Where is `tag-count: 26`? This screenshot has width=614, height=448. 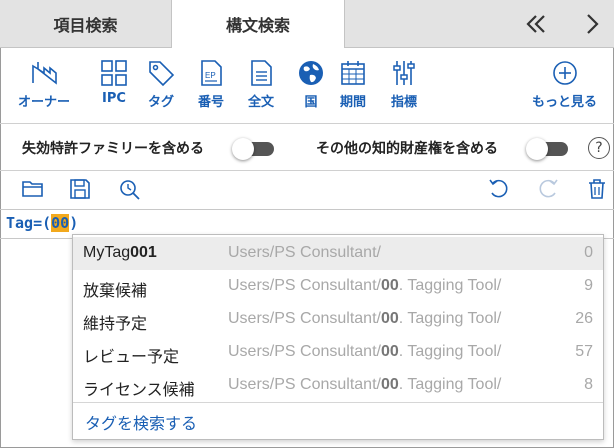
tag-count: 26 is located at coordinates (584, 318).